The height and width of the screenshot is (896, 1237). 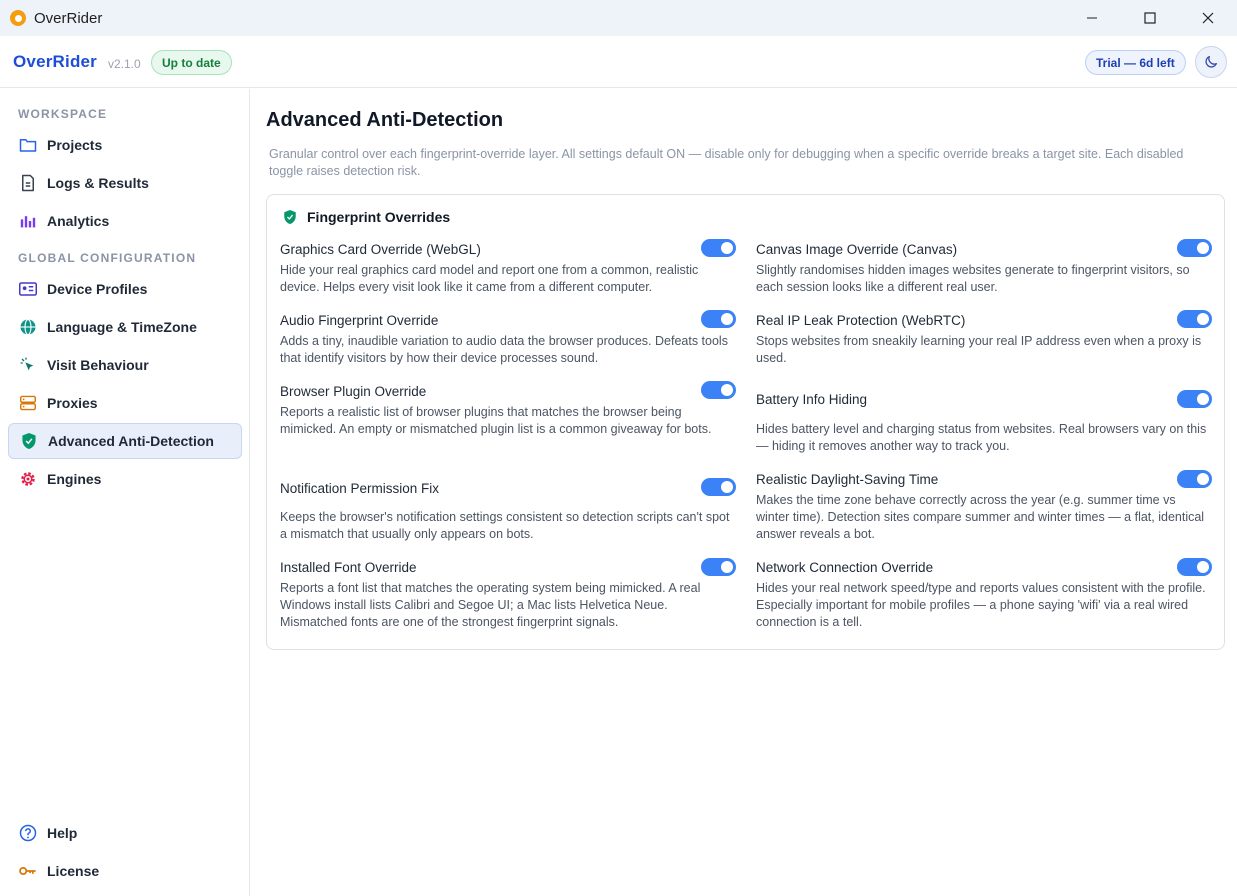 I want to click on sidebar-item-label: License, so click(x=73, y=871).